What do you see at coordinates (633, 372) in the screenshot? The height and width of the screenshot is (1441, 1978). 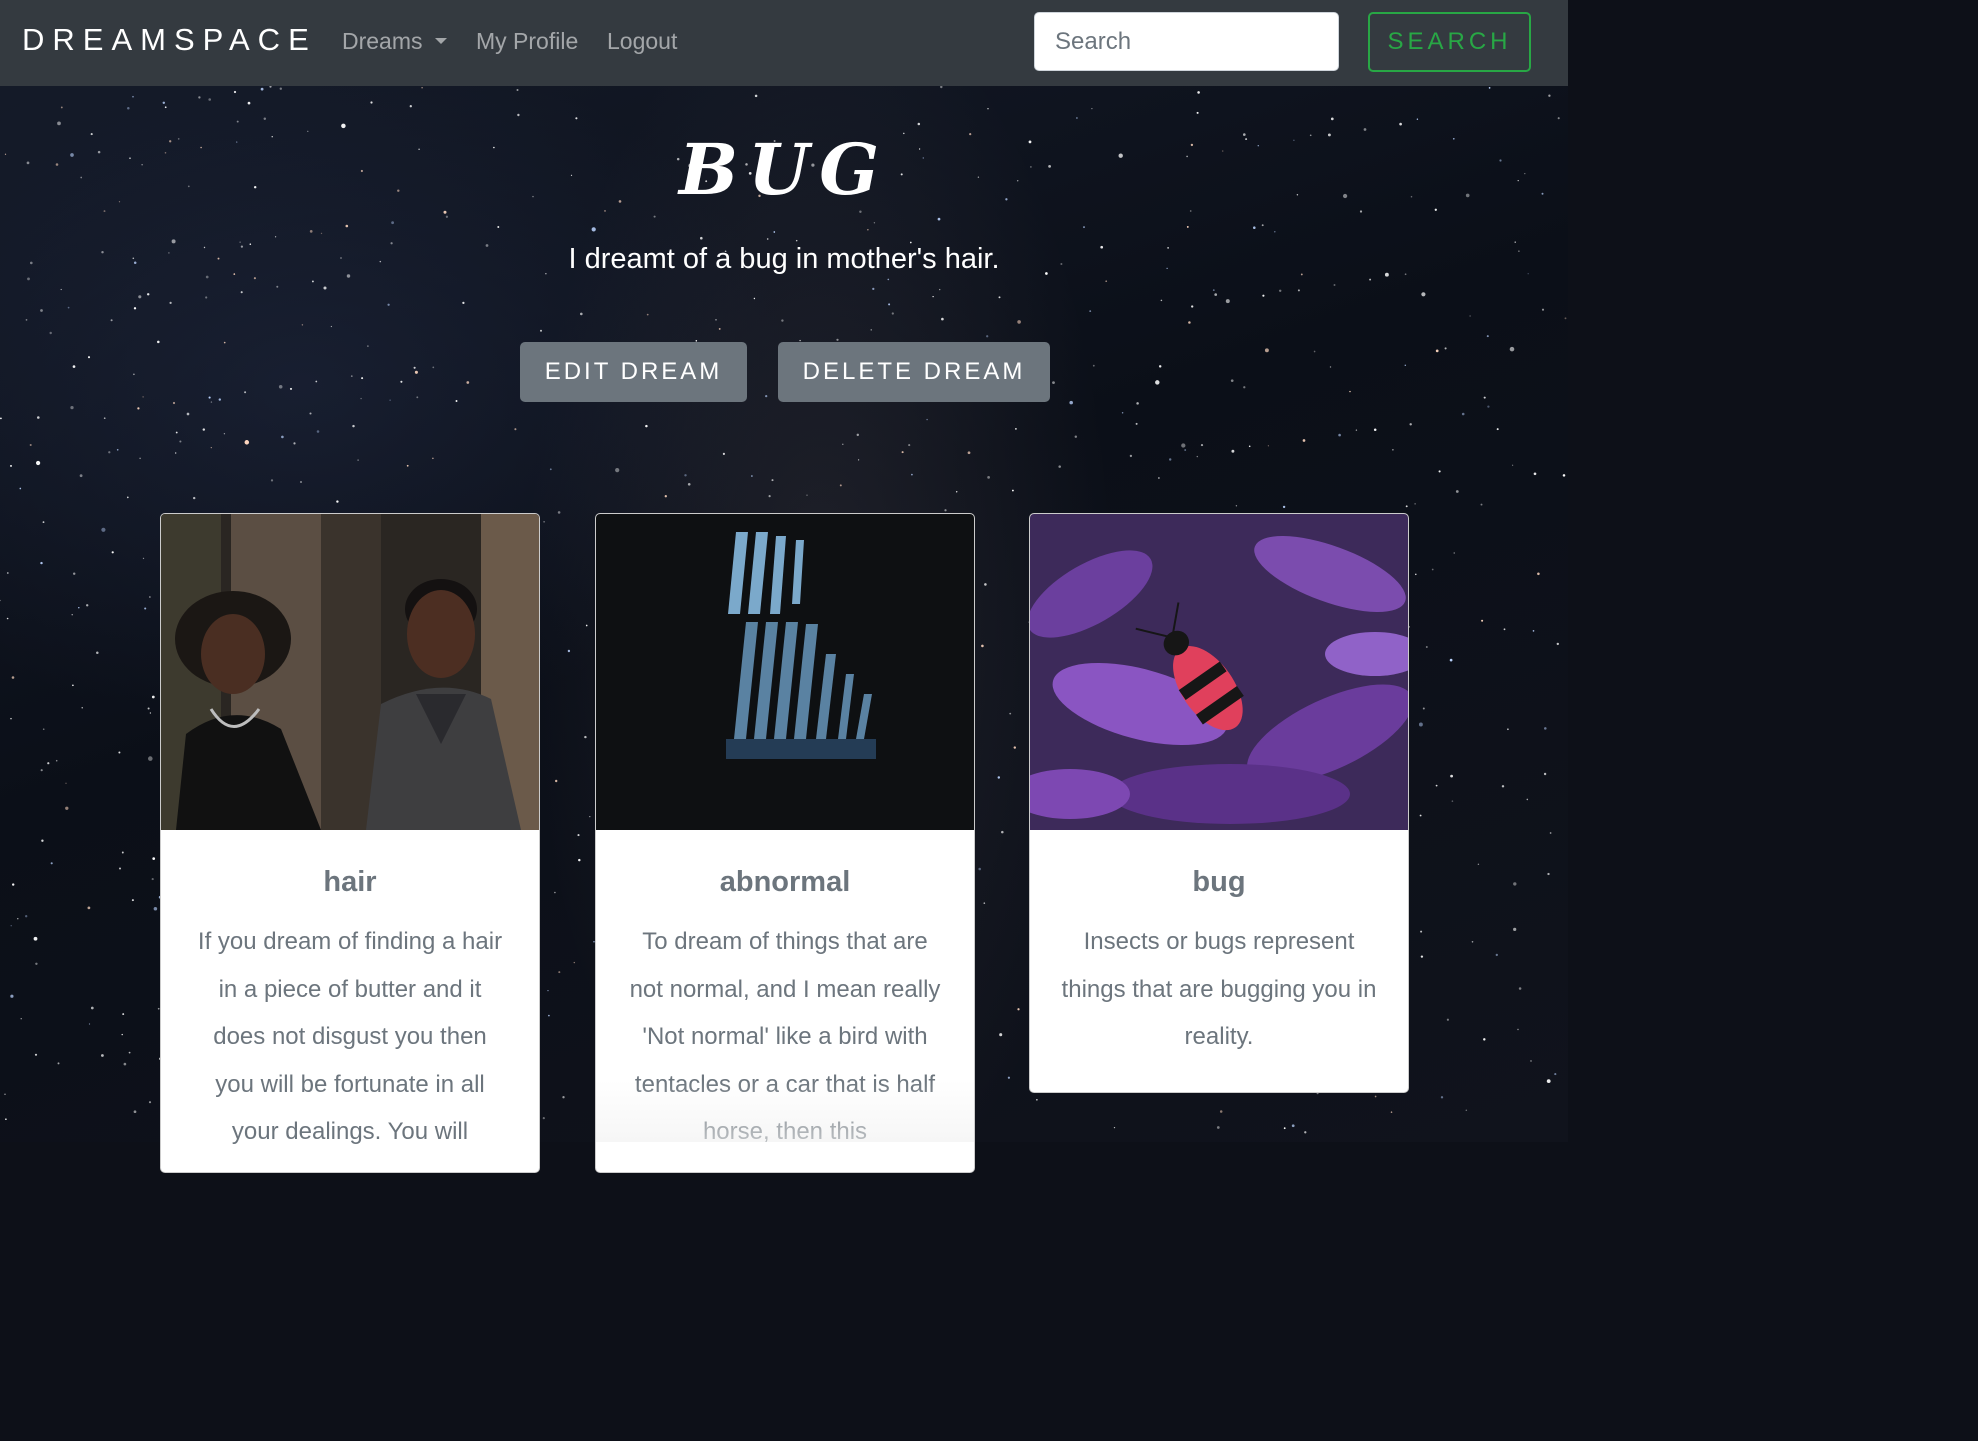 I see `edit-dream-button: EDIT DREAM` at bounding box center [633, 372].